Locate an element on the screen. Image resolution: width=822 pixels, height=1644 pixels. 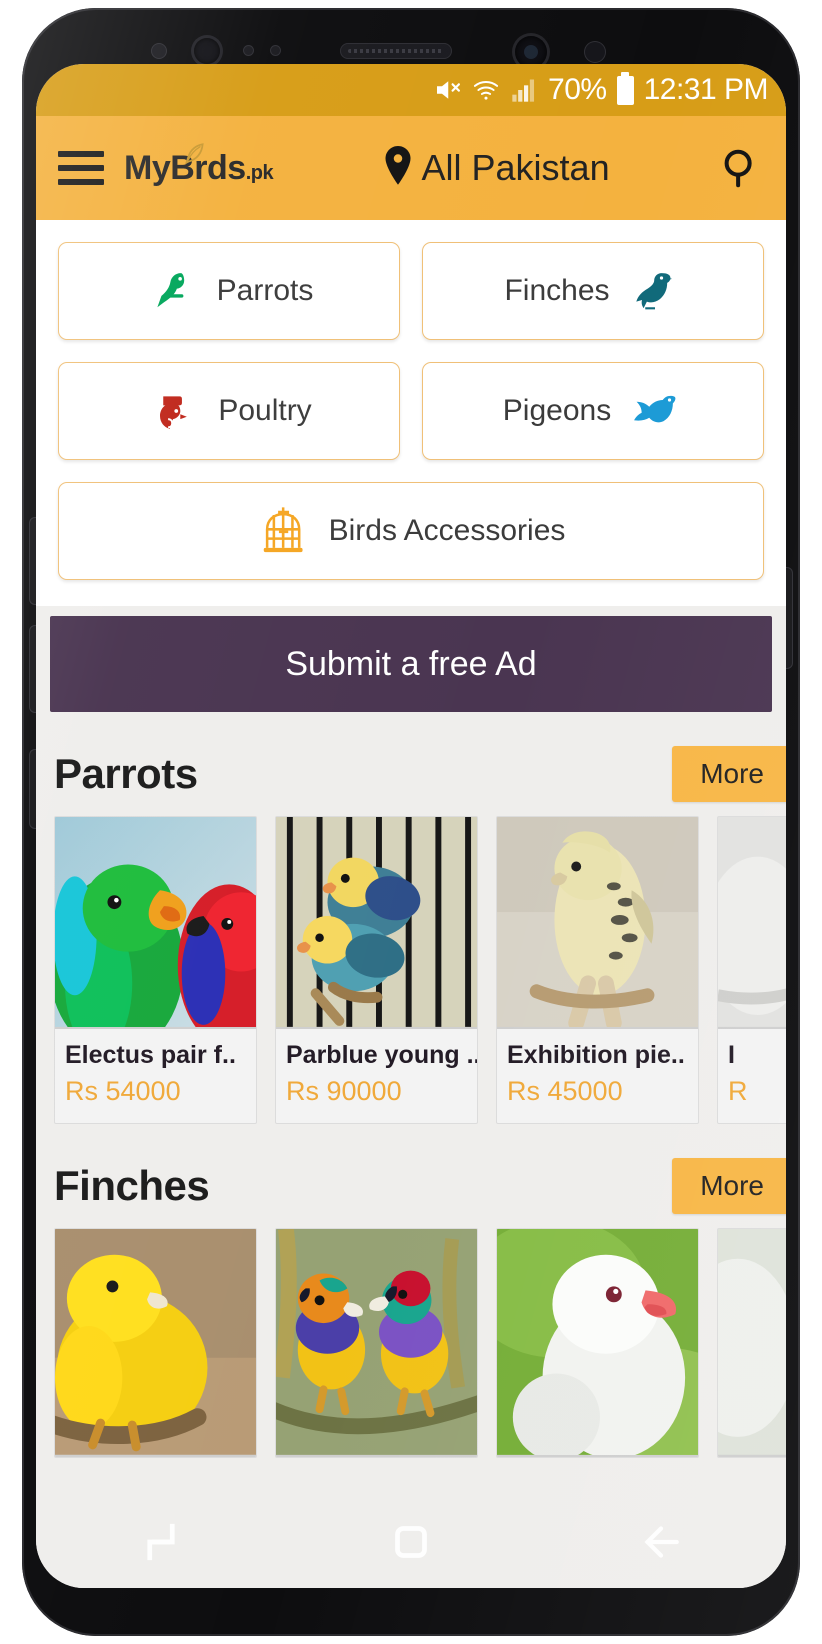
iris-scanner-icon is located at coordinates (207, 51).